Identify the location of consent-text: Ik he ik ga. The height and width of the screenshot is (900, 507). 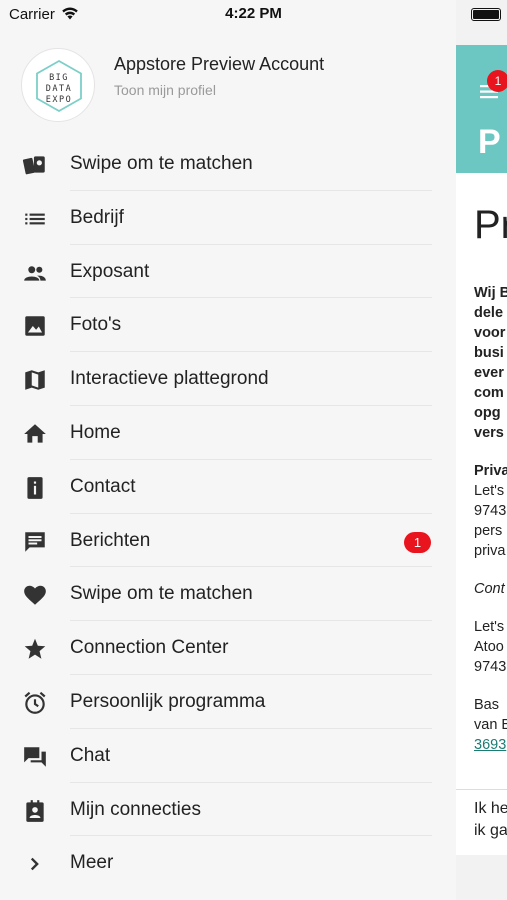
(490, 820).